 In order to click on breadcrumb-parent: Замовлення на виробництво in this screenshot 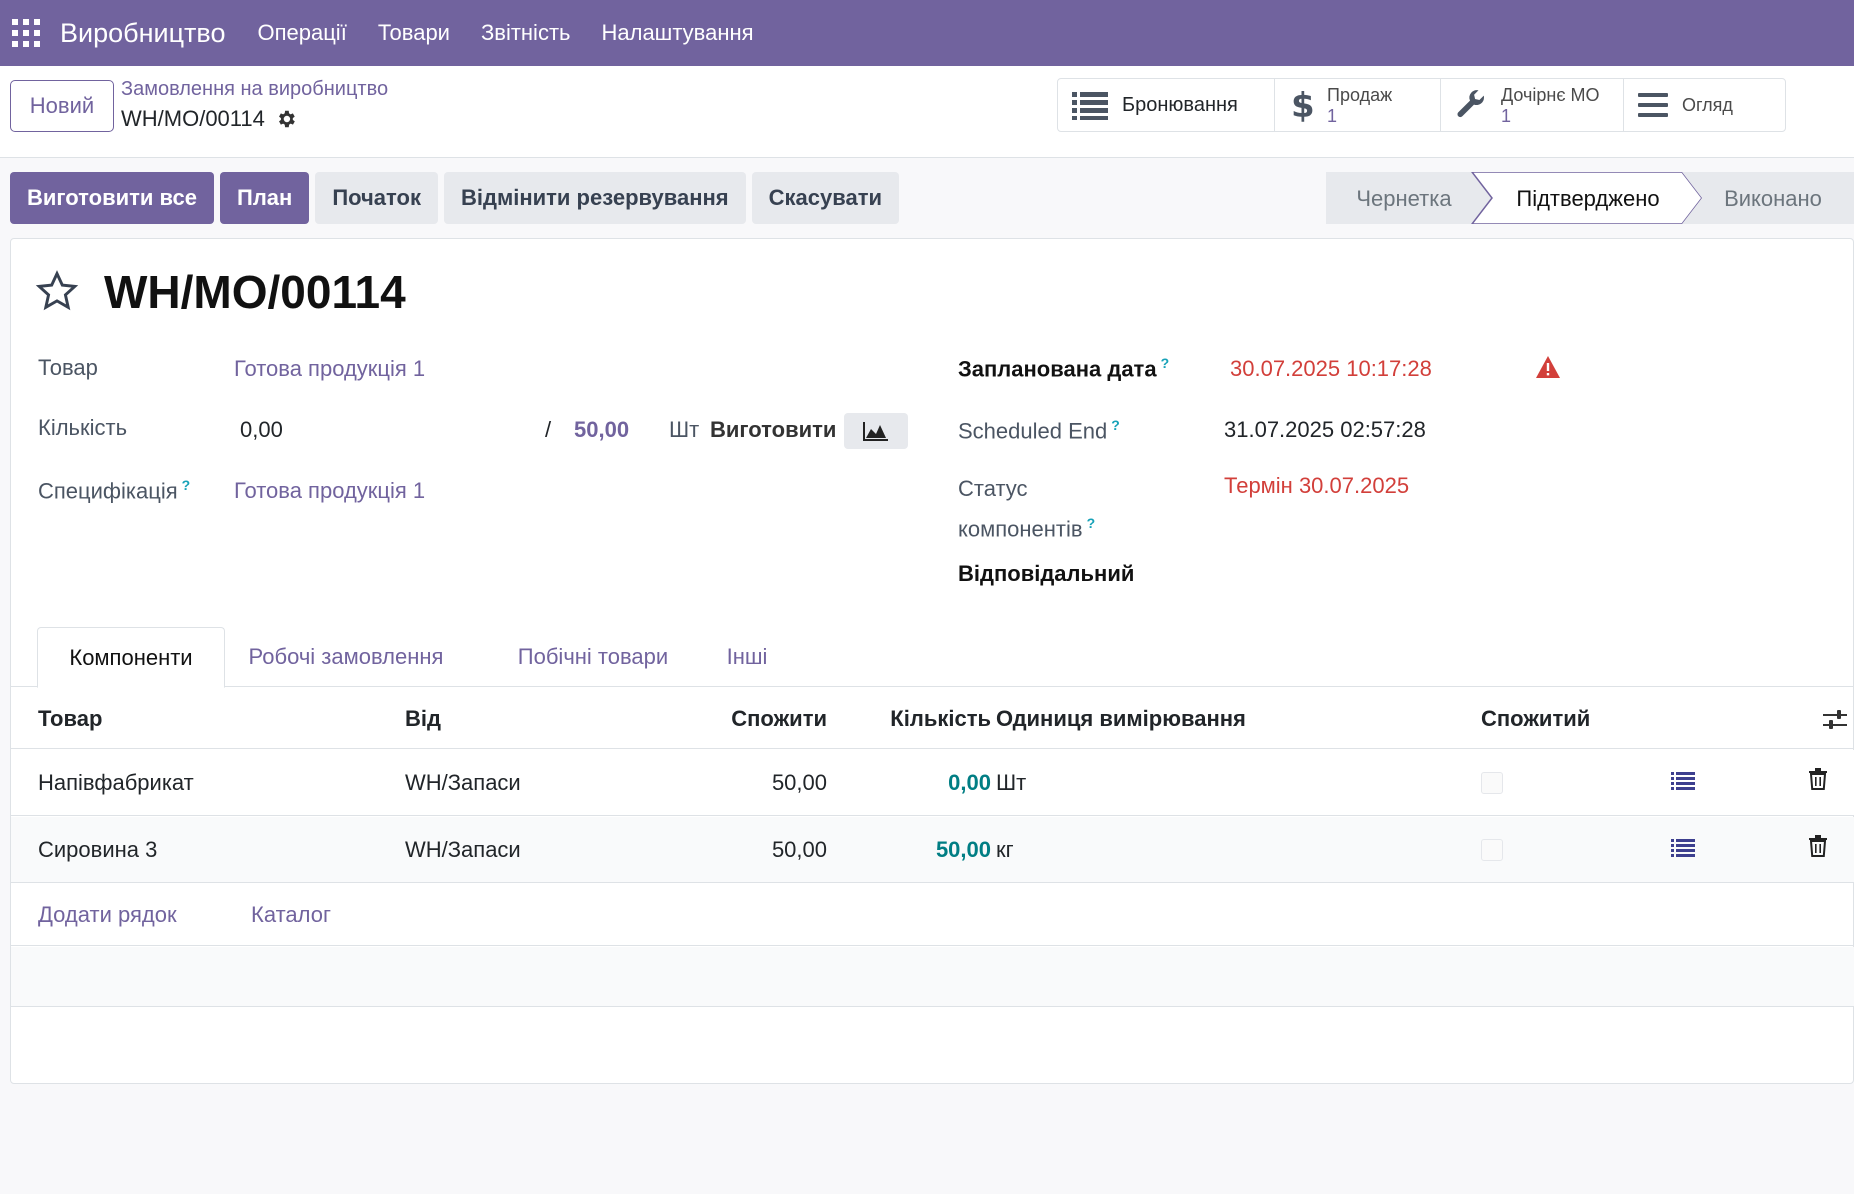, I will do `click(254, 89)`.